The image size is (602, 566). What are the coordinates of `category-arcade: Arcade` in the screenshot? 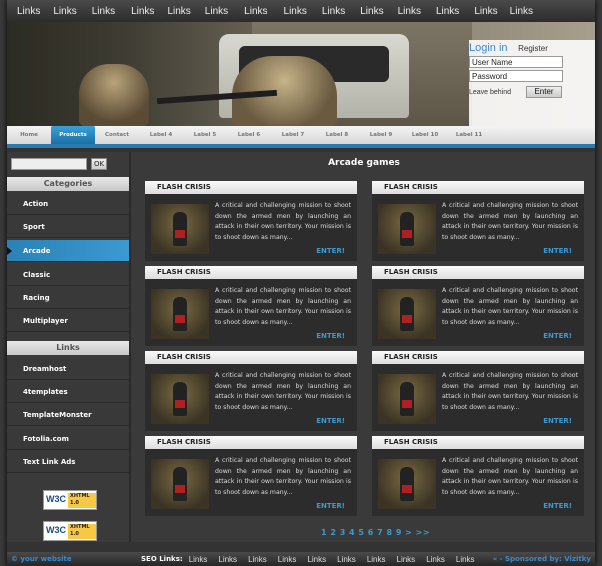 It's located at (68, 251).